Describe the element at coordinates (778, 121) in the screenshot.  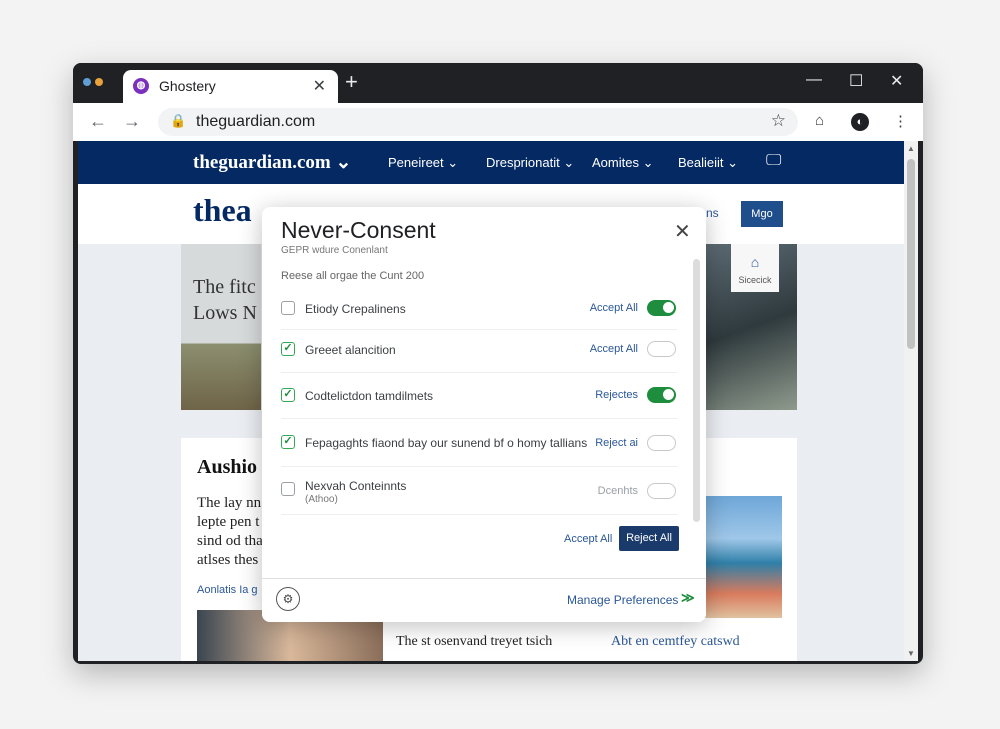
I see `bookmark-star-icon: ☆` at that location.